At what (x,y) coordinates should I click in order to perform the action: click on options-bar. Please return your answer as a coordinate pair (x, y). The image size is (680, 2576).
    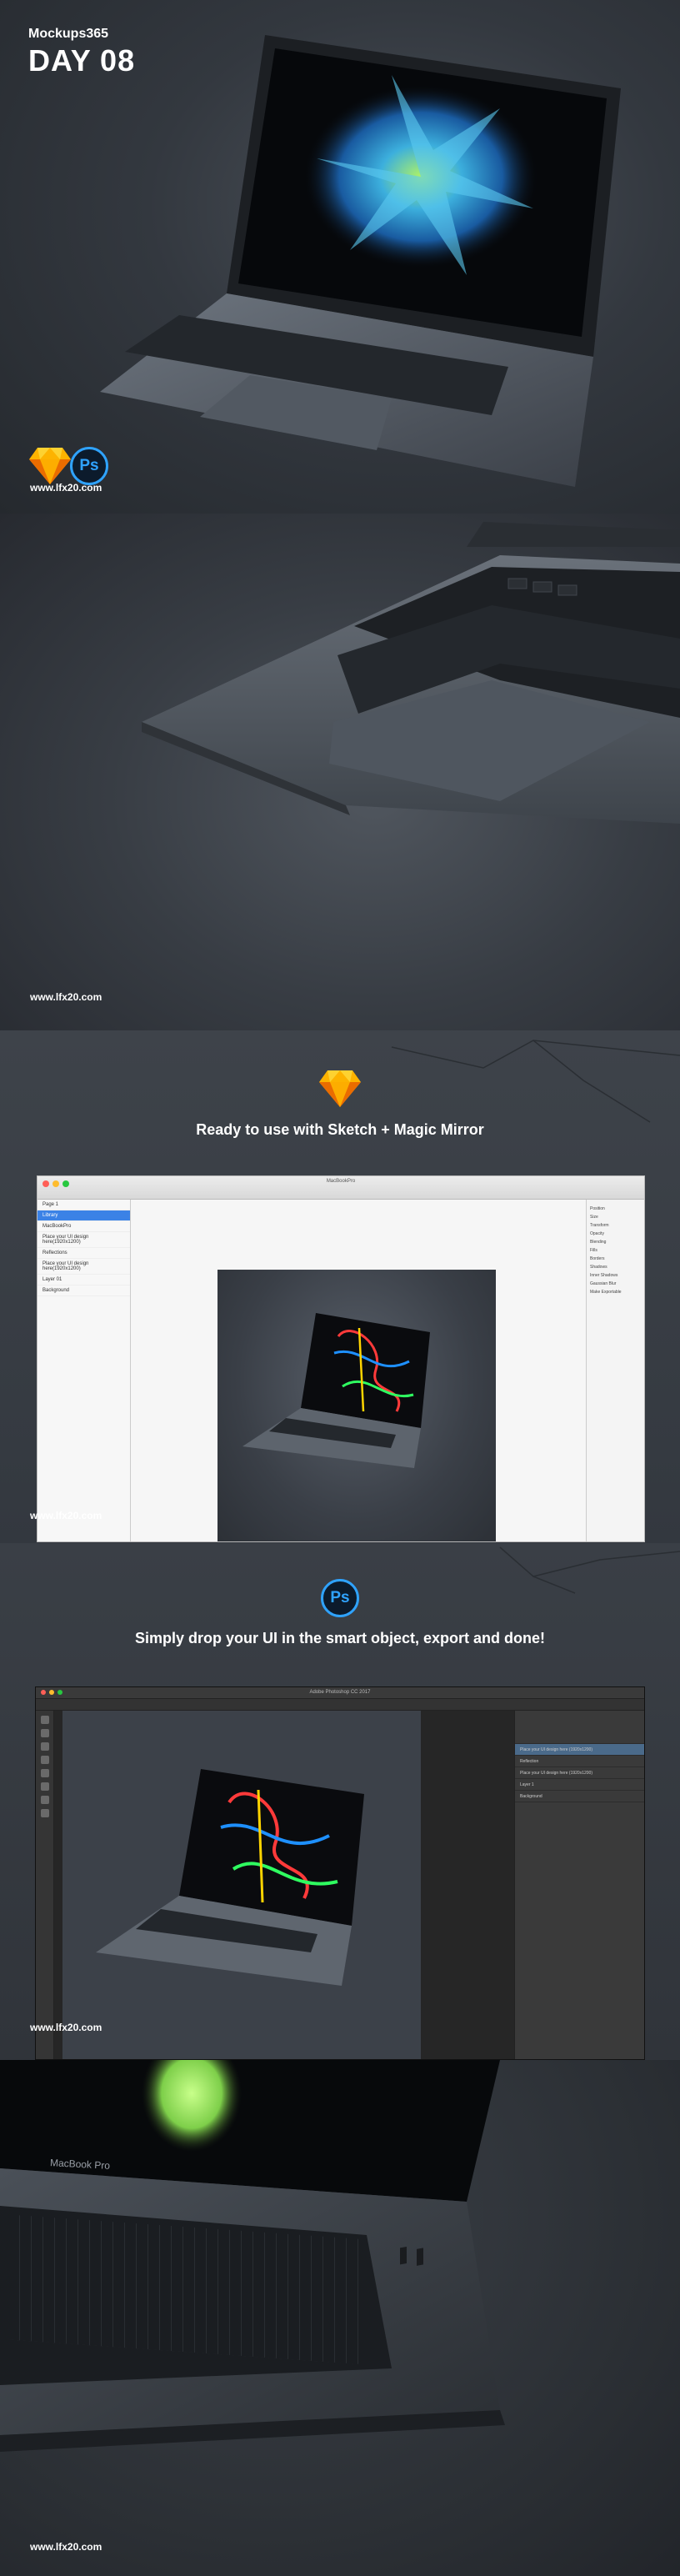
    Looking at the image, I should click on (340, 1705).